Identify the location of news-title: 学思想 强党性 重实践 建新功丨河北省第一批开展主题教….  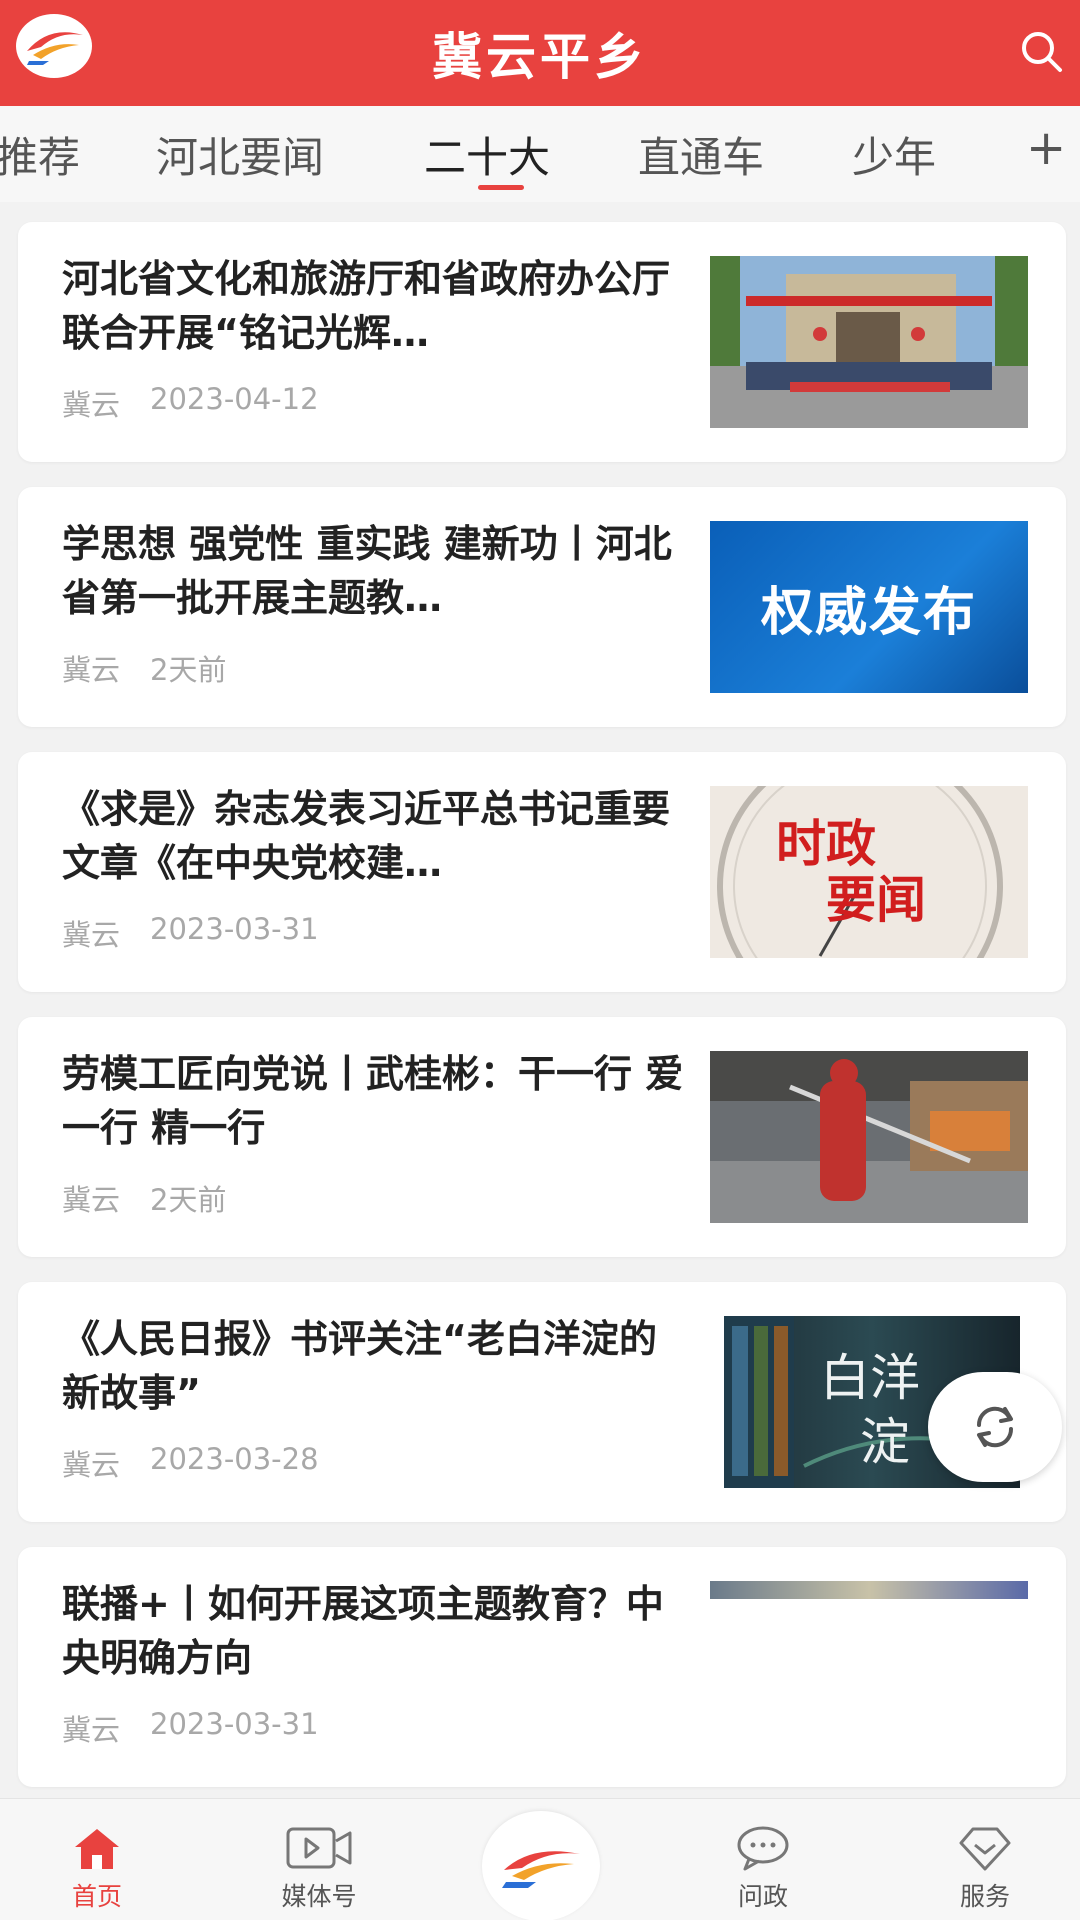
(367, 571).